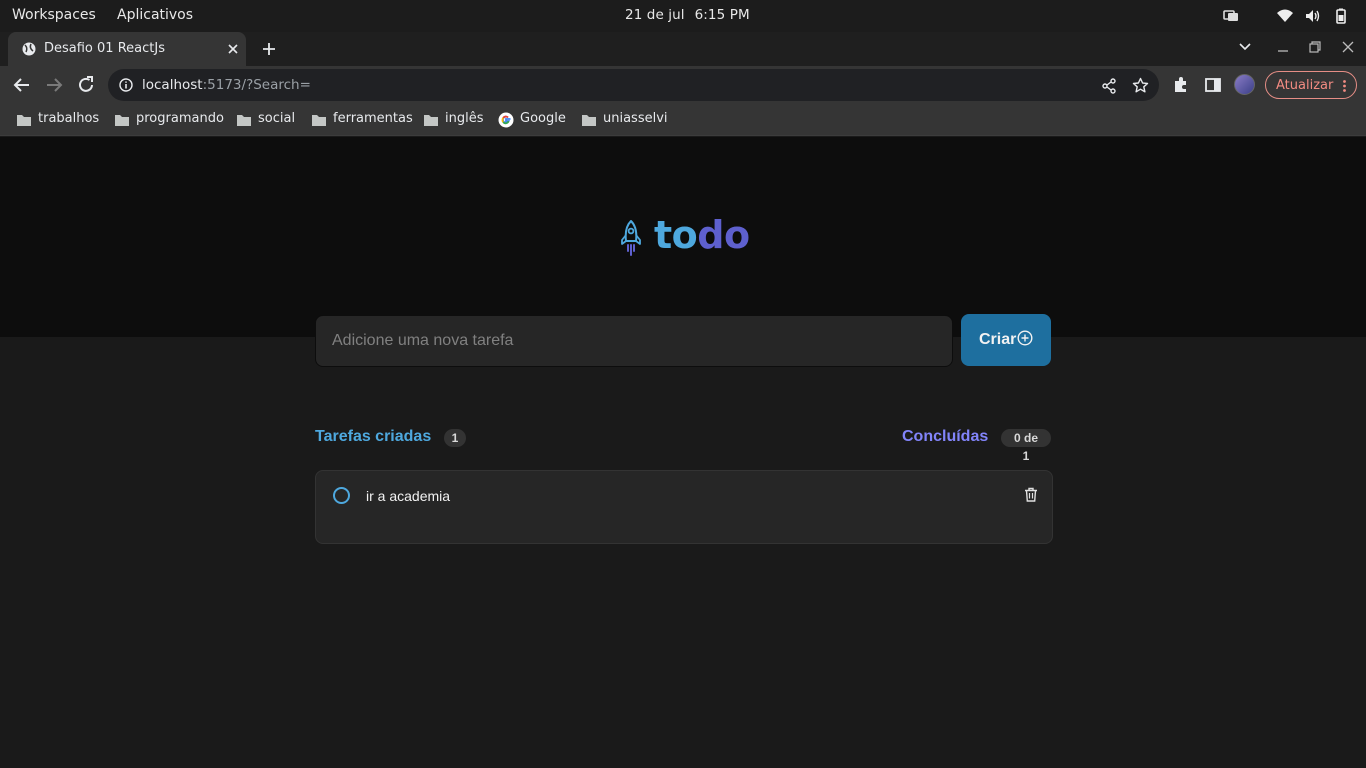 This screenshot has height=768, width=1366. I want to click on minimize-icon, so click(1283, 47).